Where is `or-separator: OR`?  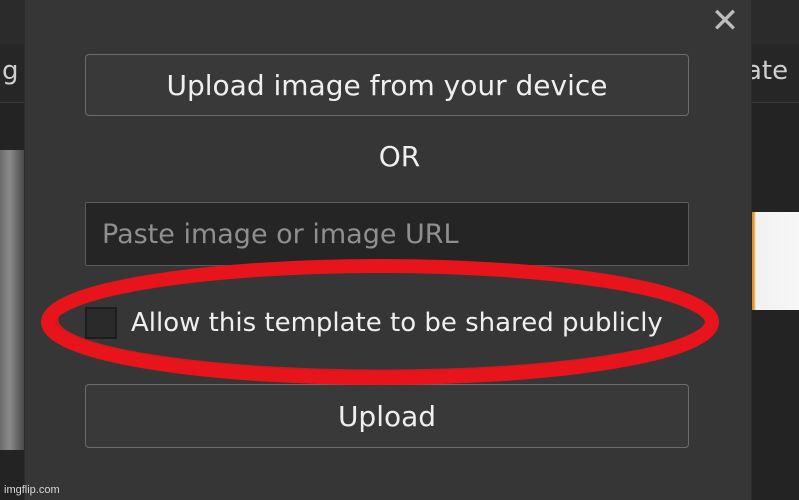 or-separator: OR is located at coordinates (399, 156).